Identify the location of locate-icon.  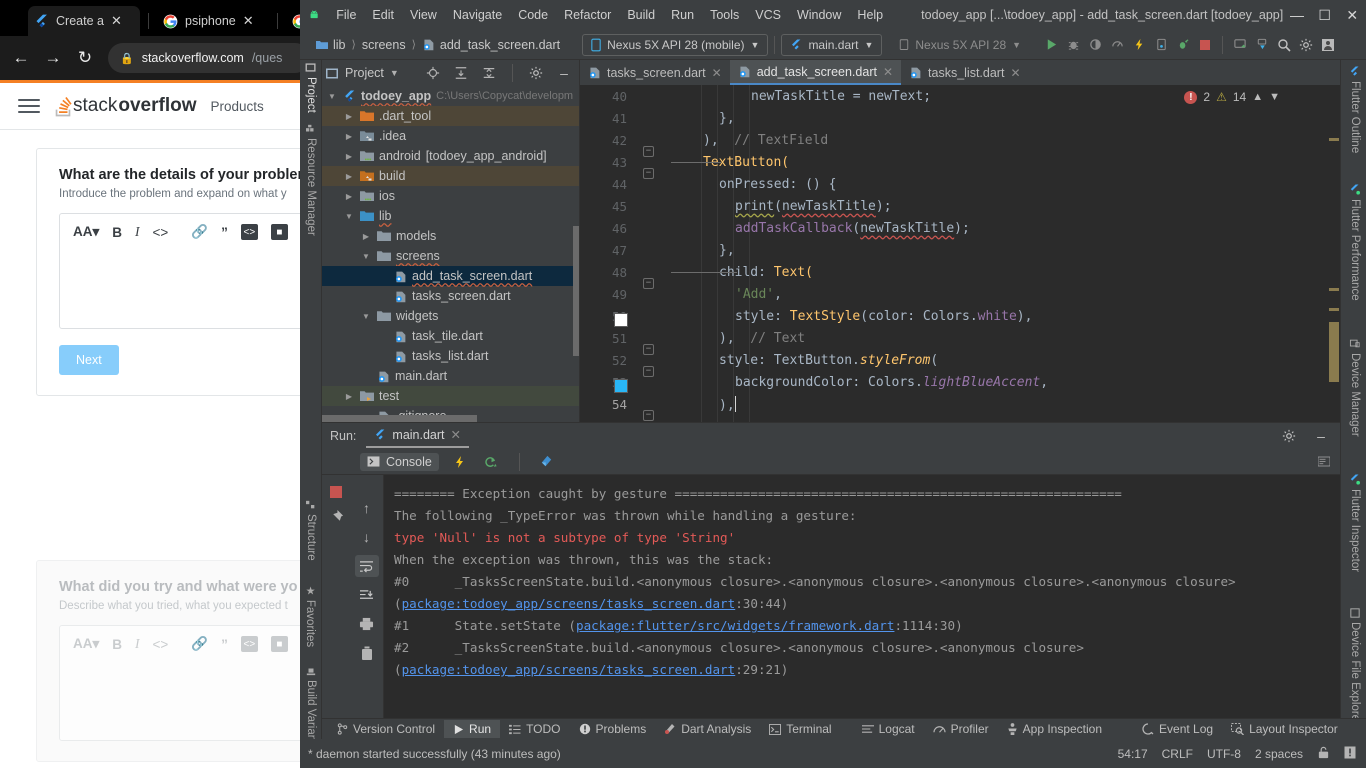
(433, 73).